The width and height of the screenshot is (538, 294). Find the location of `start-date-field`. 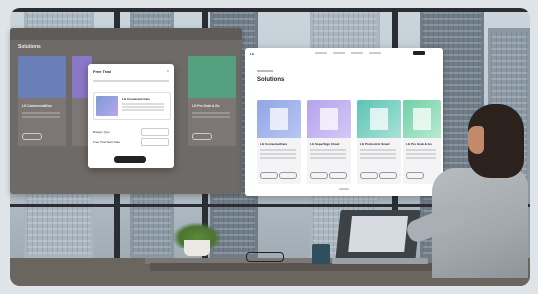

start-date-field is located at coordinates (155, 142).